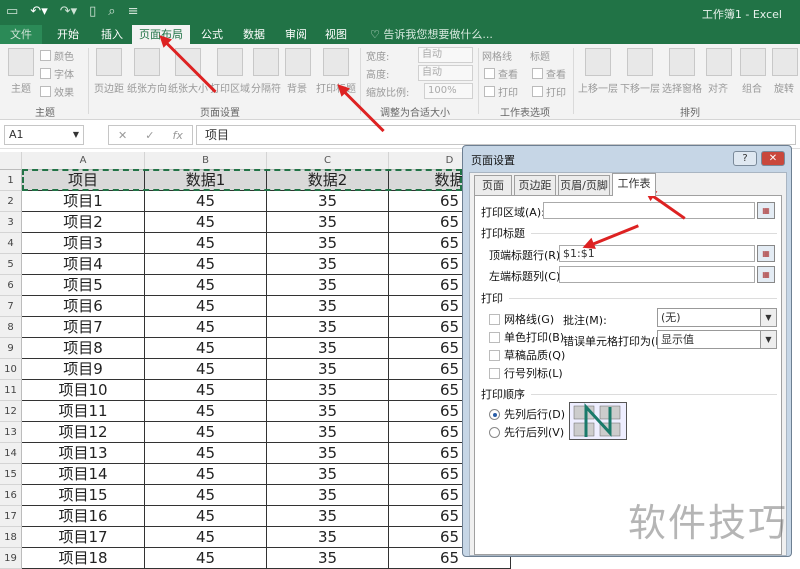 The width and height of the screenshot is (800, 569). What do you see at coordinates (83, 474) in the screenshot?
I see `table-cell: 项目14` at bounding box center [83, 474].